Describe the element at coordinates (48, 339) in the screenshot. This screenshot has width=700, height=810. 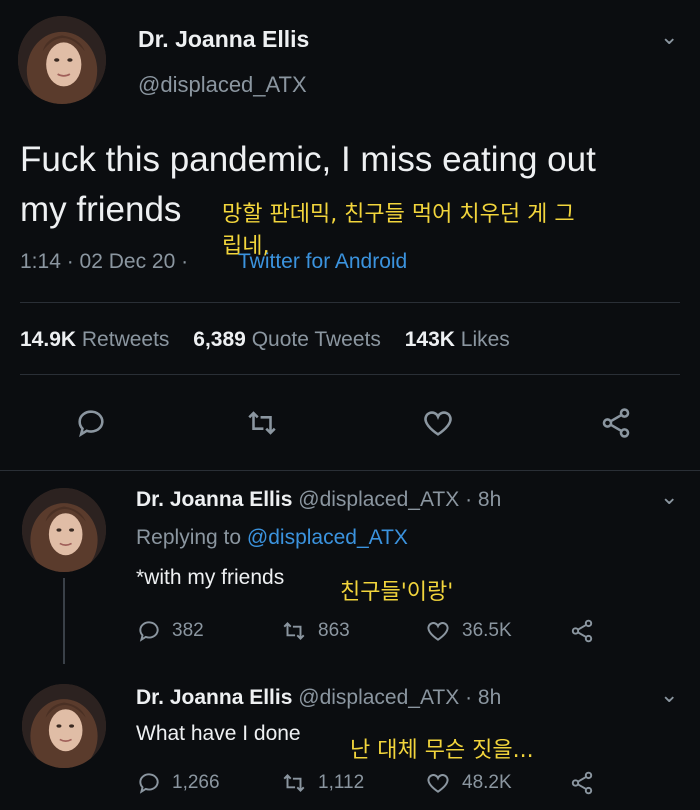
I see `retweets-count: 14.9K` at that location.